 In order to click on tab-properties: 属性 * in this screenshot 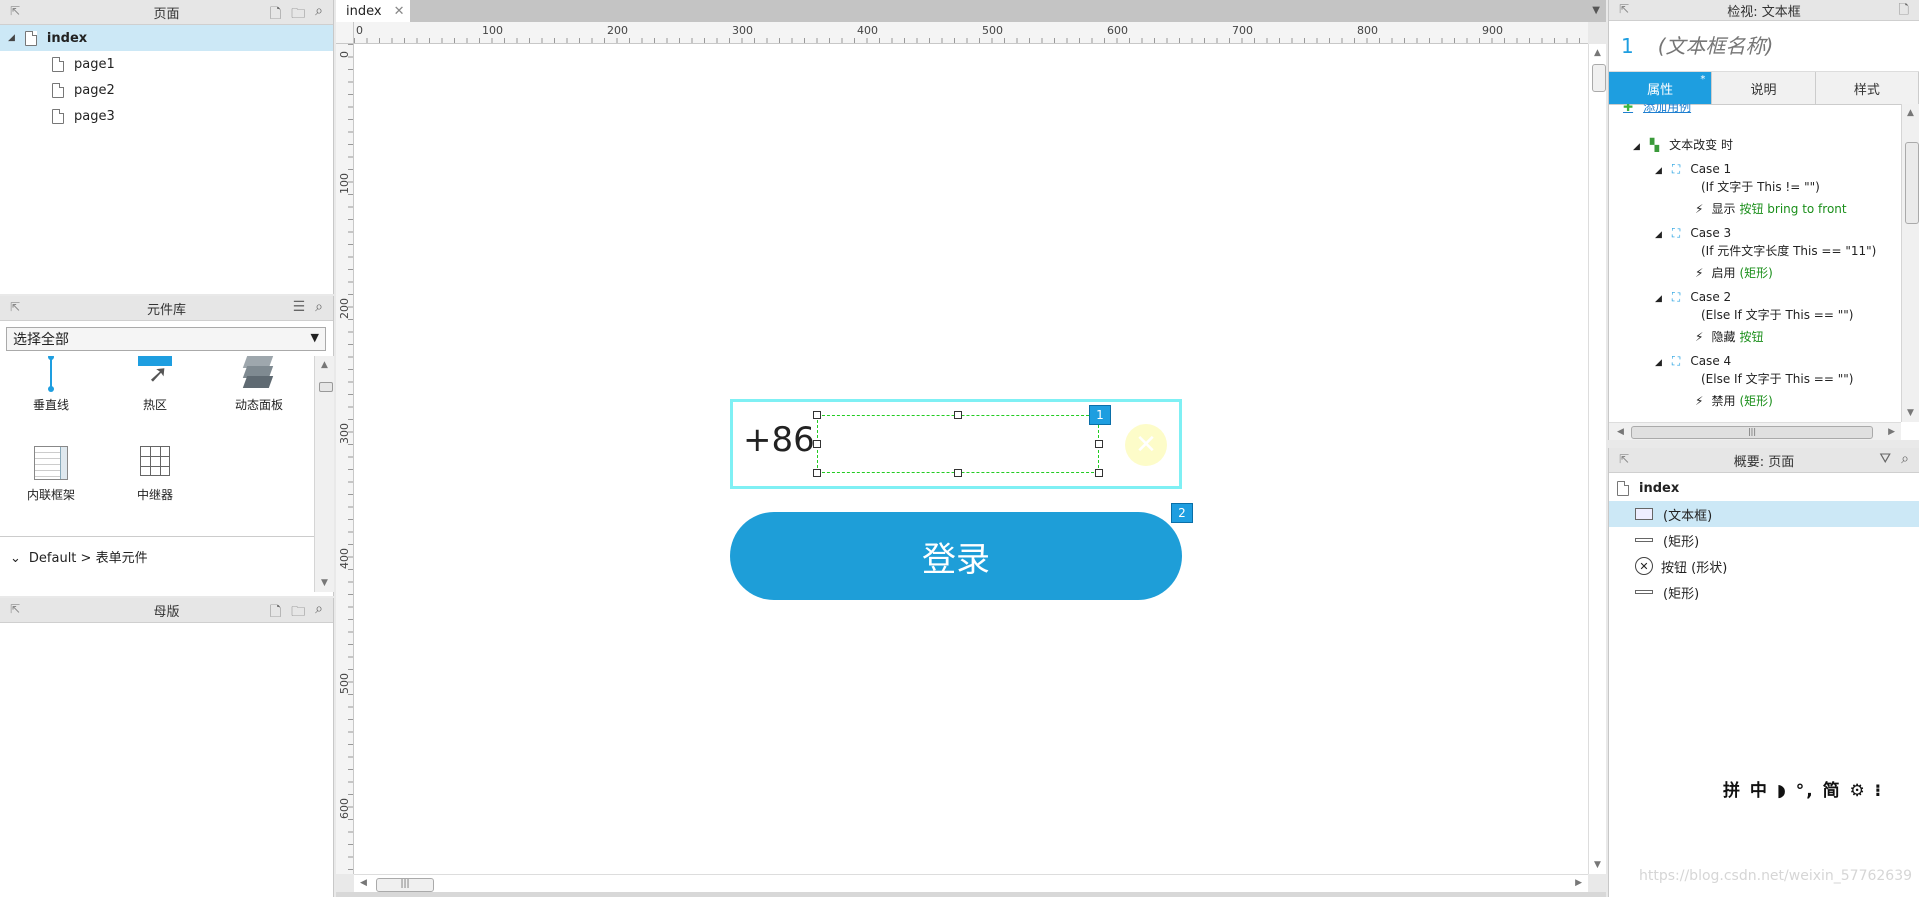, I will do `click(1661, 88)`.